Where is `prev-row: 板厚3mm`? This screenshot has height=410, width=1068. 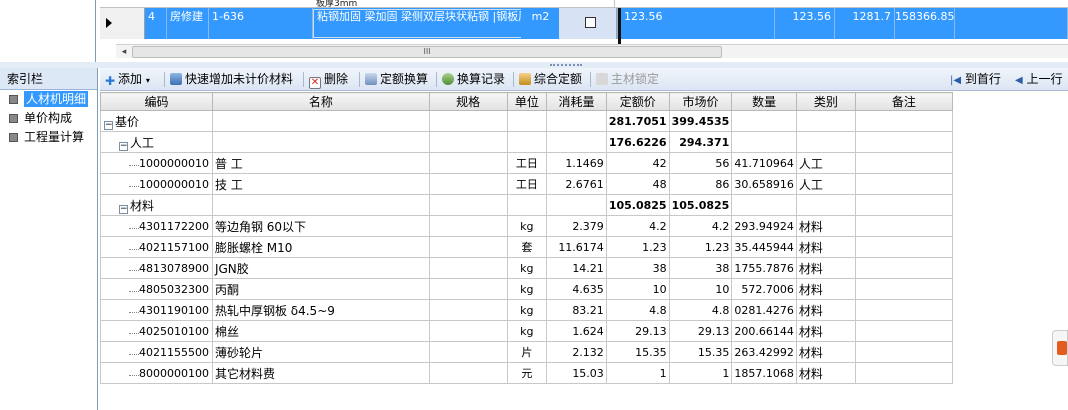 prev-row: 板厚3mm is located at coordinates (584, 4).